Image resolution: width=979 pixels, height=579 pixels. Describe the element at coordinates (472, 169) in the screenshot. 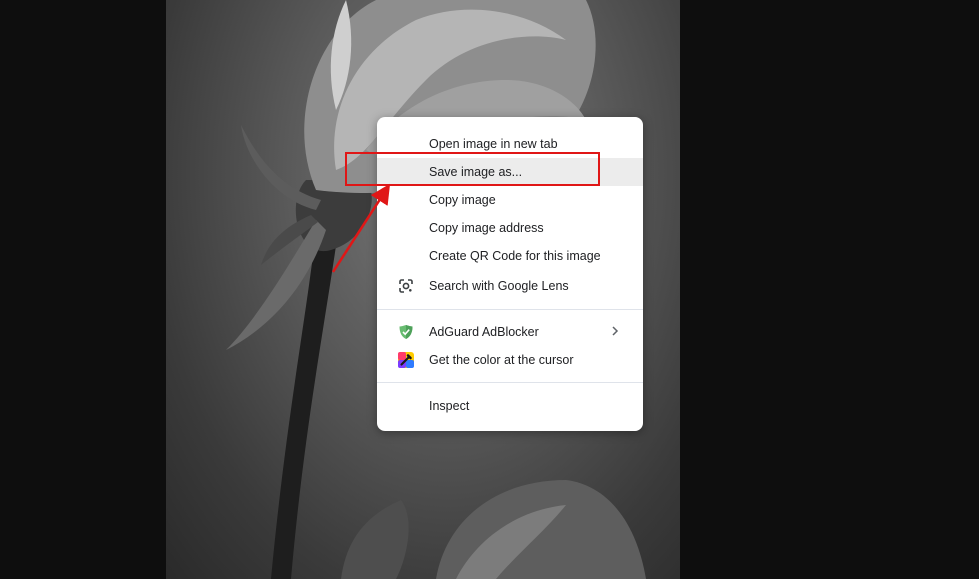

I see `annotation-highlight-box` at that location.